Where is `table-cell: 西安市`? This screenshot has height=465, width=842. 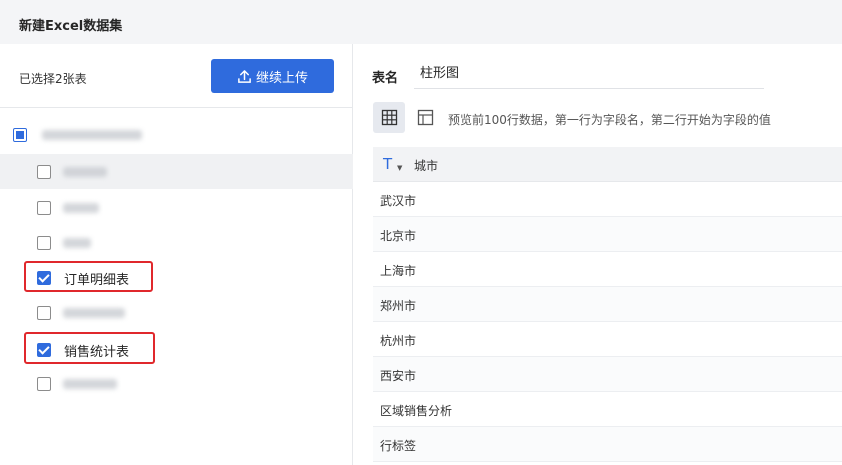 table-cell: 西安市 is located at coordinates (398, 376).